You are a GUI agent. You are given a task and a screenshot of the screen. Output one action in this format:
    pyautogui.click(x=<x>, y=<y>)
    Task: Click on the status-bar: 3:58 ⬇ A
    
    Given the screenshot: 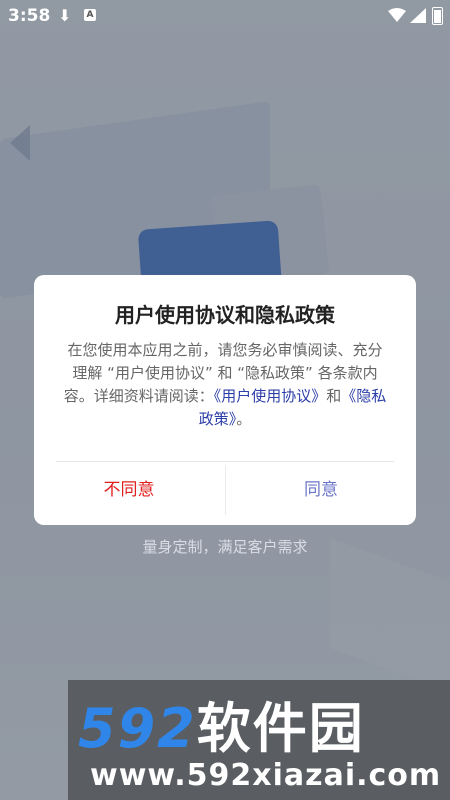 What is the action you would take?
    pyautogui.click(x=225, y=17)
    